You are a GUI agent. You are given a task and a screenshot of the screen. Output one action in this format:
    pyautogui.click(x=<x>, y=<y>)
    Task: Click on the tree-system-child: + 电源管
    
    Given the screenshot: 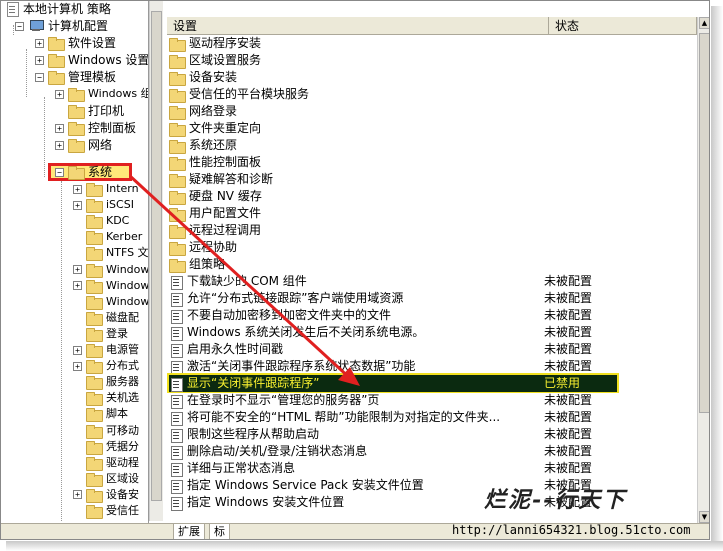 What is the action you would take?
    pyautogui.click(x=106, y=350)
    